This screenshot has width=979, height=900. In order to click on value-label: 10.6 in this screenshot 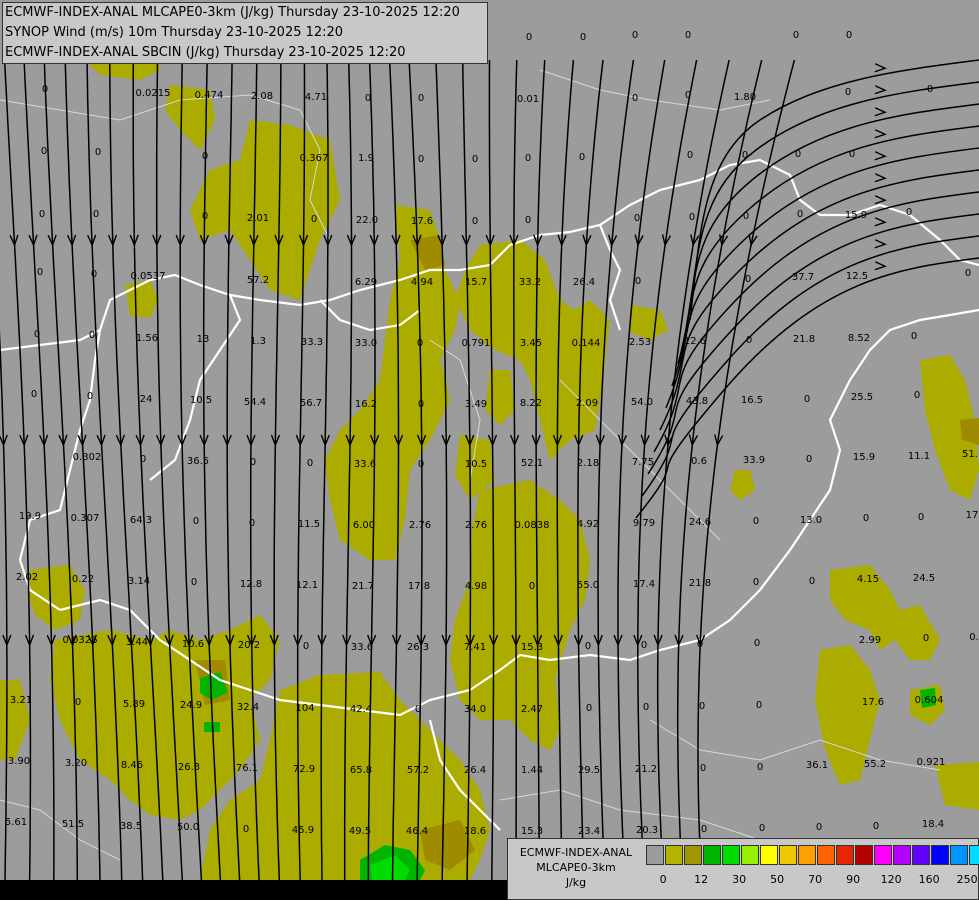, I will do `click(193, 644)`.